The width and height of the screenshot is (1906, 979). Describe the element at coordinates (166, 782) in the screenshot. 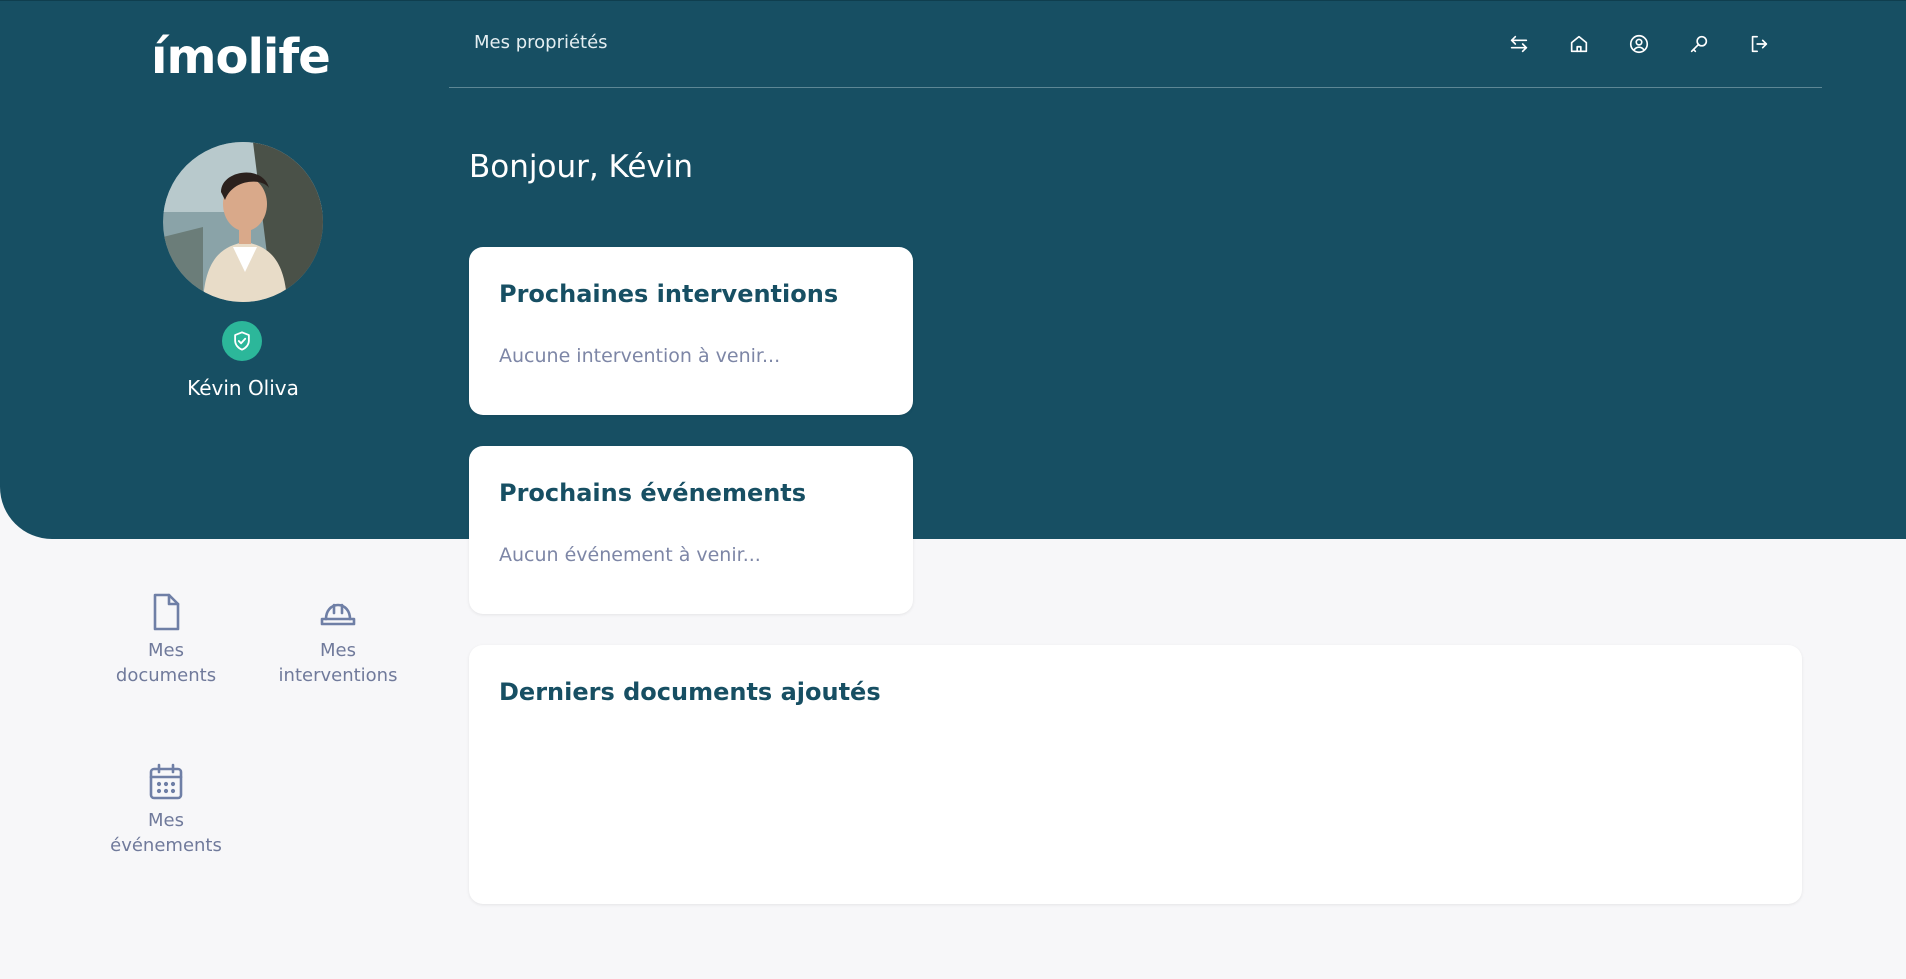

I see `calendar-icon` at that location.